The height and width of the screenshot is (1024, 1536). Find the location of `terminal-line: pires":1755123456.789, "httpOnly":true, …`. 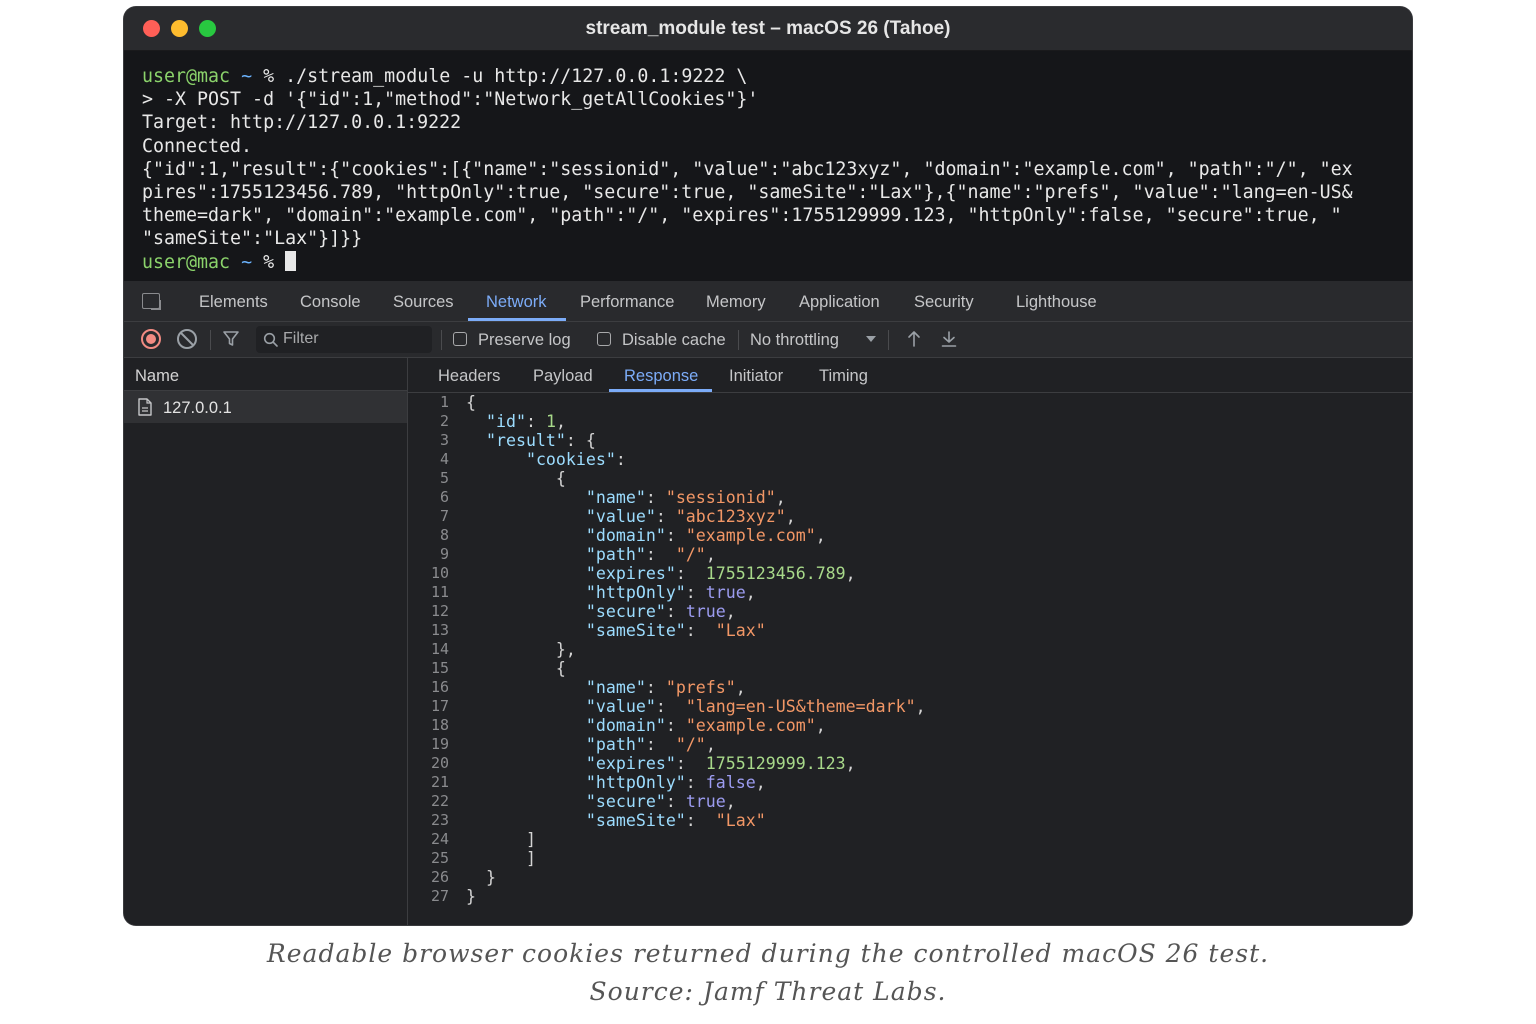

terminal-line: pires":1755123456.789, "httpOnly":true, … is located at coordinates (747, 193).